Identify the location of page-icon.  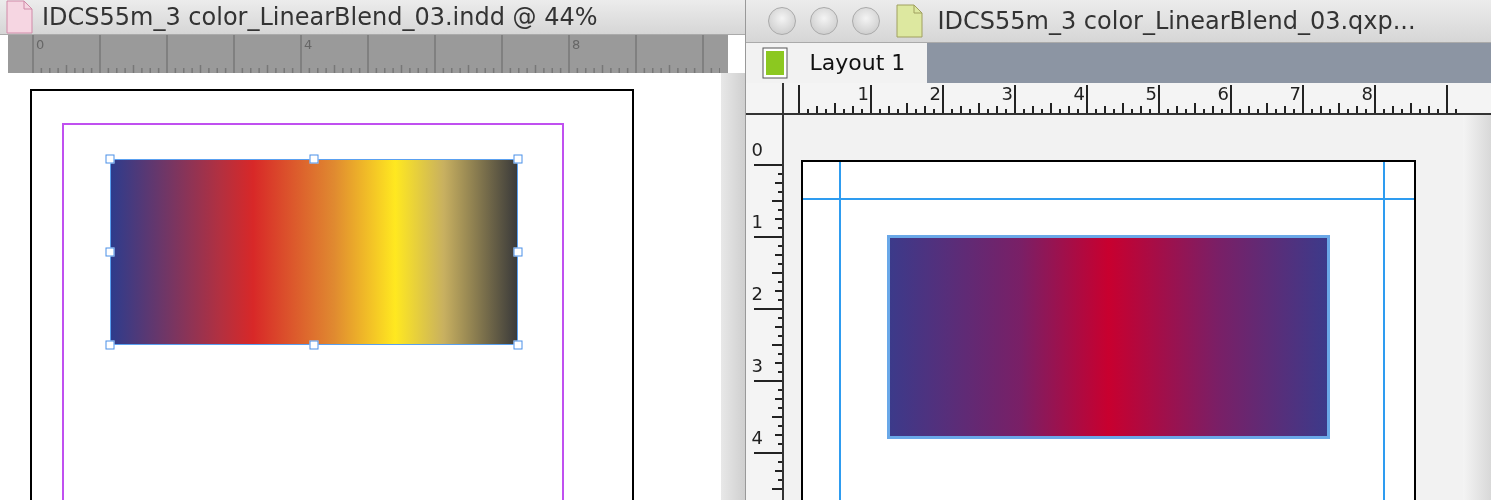
(774, 62).